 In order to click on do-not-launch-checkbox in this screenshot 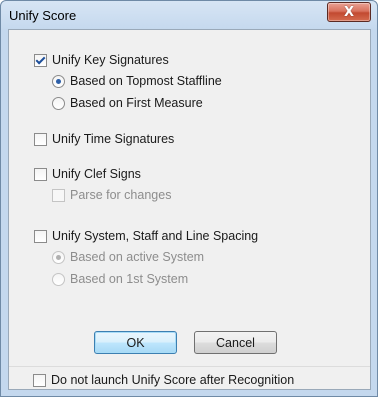, I will do `click(39, 380)`.